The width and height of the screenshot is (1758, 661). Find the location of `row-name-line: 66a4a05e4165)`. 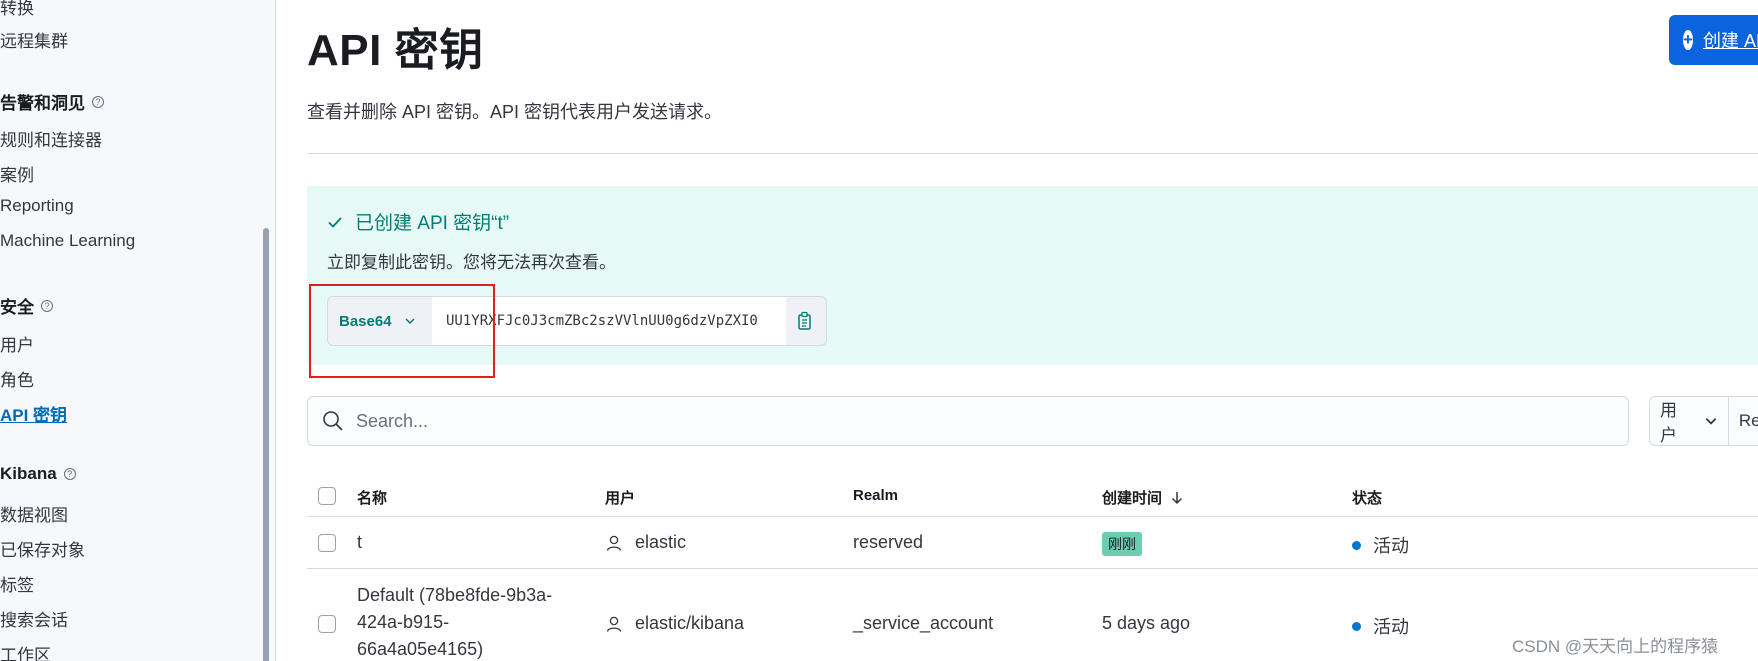

row-name-line: 66a4a05e4165) is located at coordinates (420, 649).